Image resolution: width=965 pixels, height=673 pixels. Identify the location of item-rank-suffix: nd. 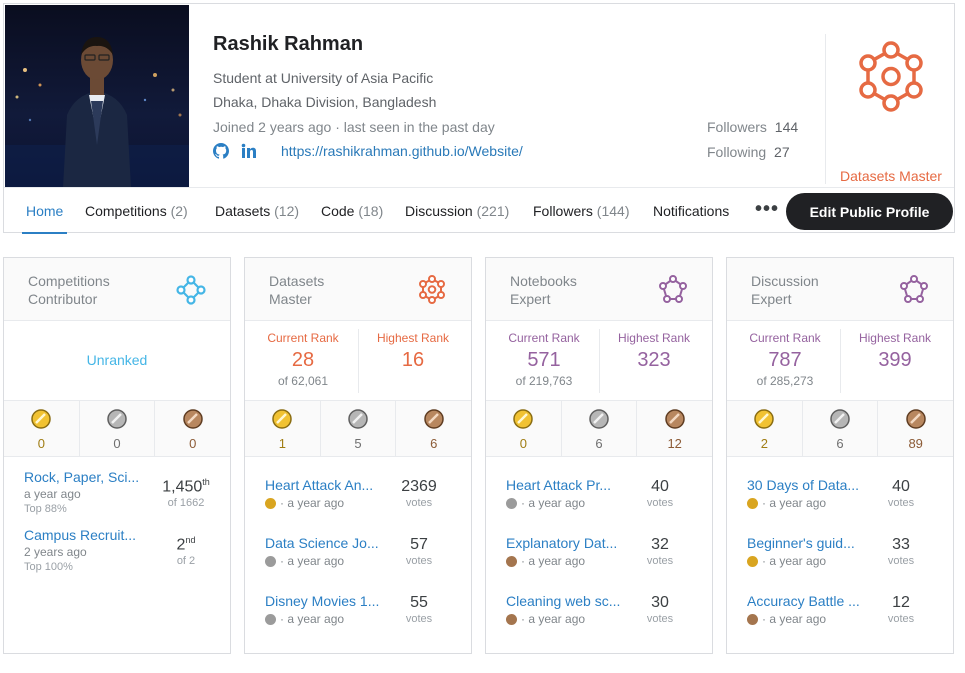
(190, 540).